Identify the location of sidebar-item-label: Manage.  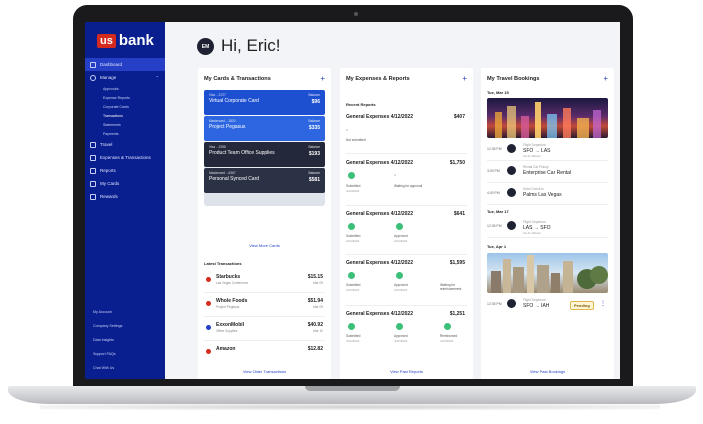
(108, 77).